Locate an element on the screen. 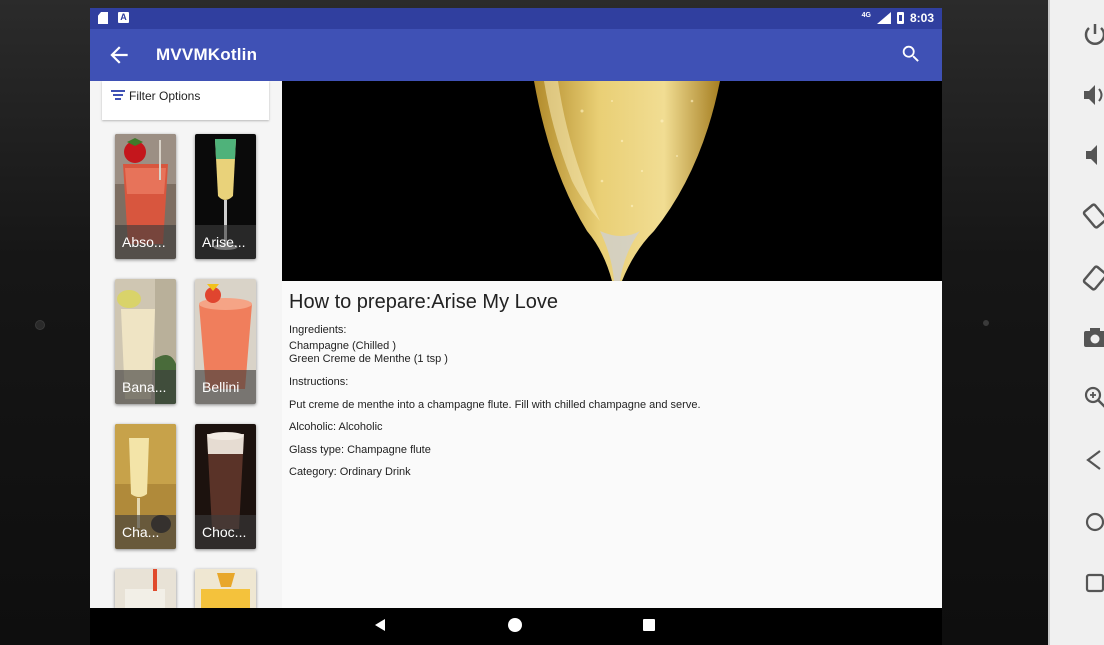  filter-label: Filter Options is located at coordinates (165, 96).